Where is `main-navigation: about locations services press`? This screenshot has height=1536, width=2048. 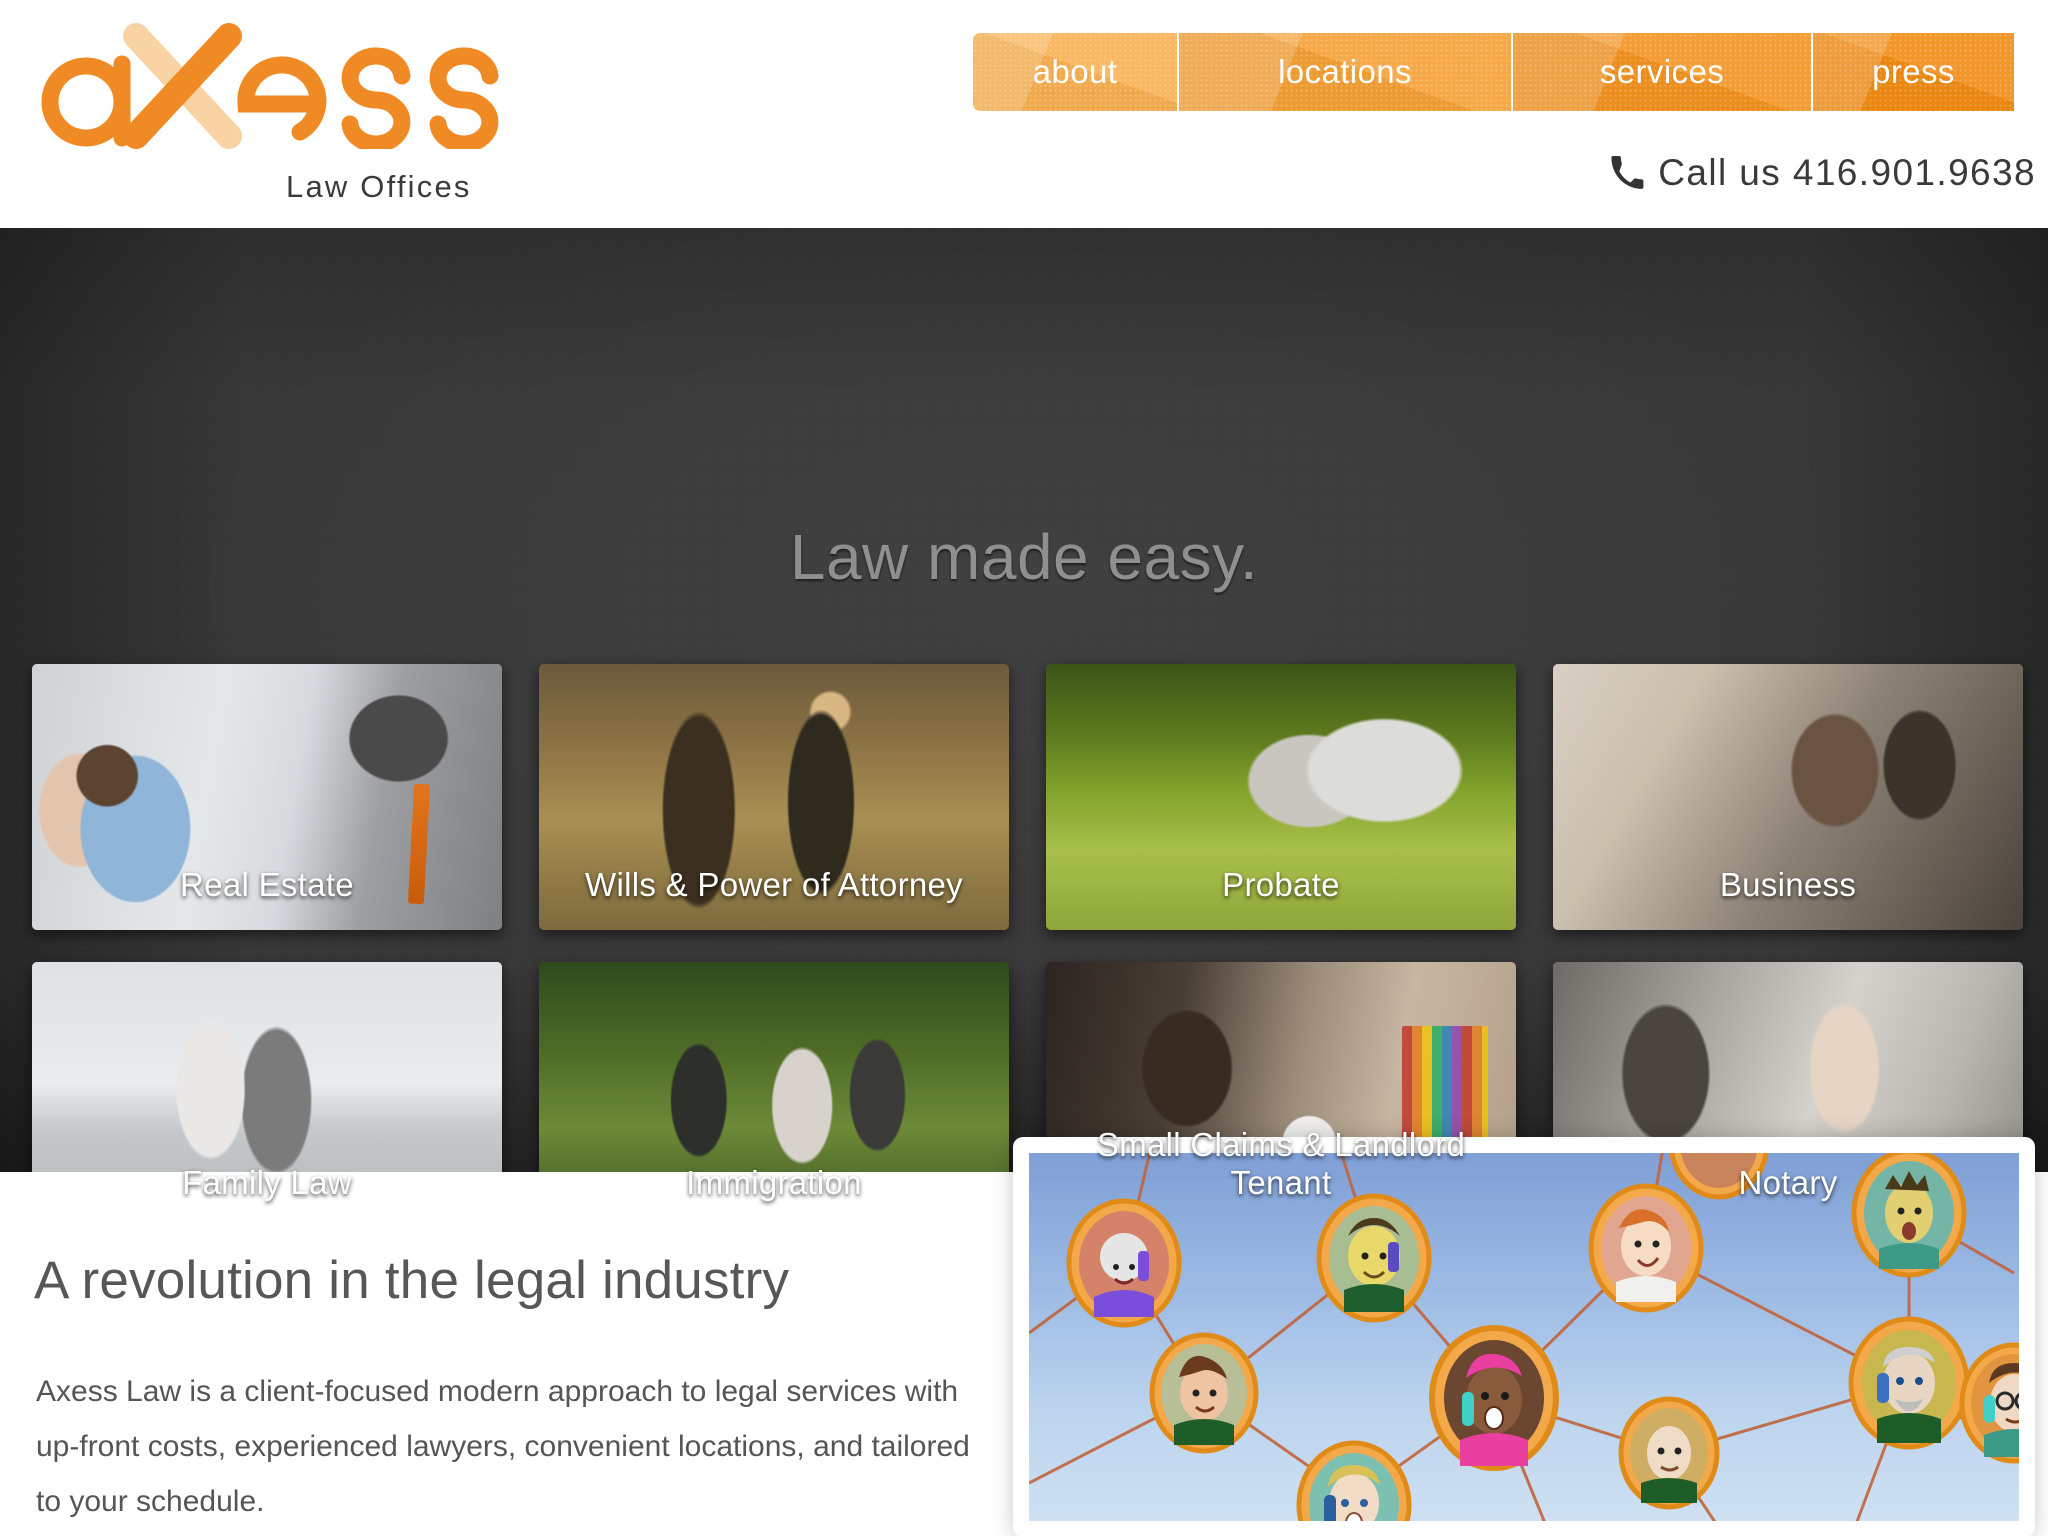
main-navigation: about locations services press is located at coordinates (1493, 72).